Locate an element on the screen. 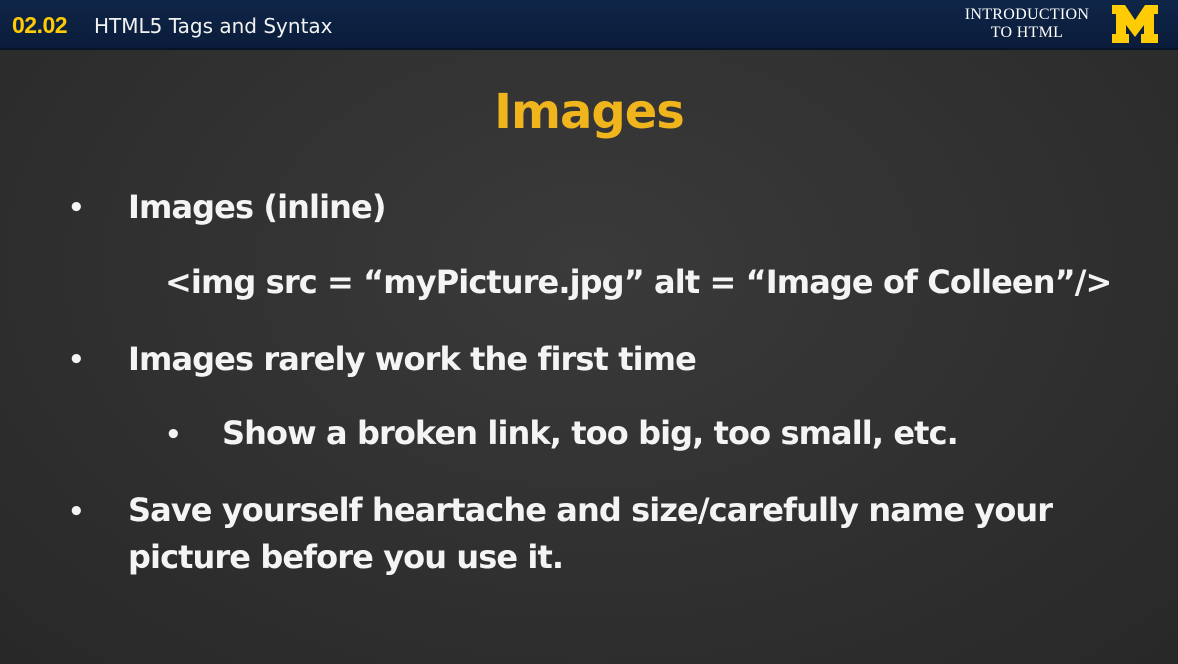  lesson-code: 02.02 is located at coordinates (40, 25).